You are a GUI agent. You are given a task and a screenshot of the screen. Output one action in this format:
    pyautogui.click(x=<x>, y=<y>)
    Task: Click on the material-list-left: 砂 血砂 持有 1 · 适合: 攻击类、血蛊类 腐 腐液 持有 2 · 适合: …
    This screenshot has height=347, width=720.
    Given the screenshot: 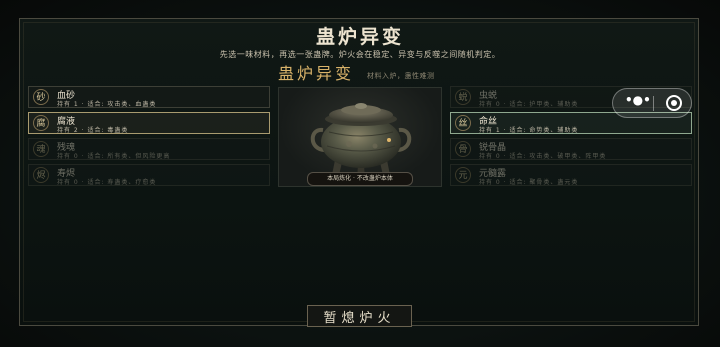 What is the action you would take?
    pyautogui.click(x=149, y=138)
    